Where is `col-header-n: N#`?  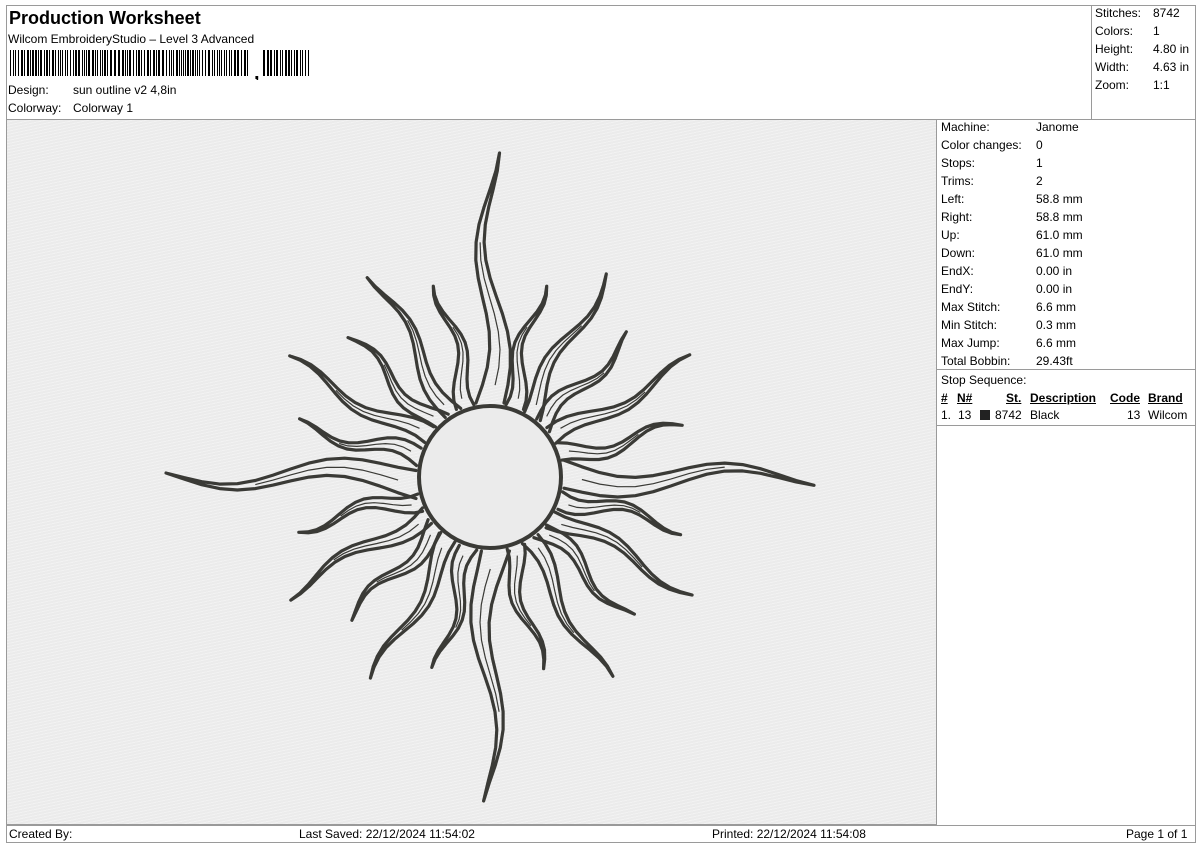 col-header-n: N# is located at coordinates (965, 398).